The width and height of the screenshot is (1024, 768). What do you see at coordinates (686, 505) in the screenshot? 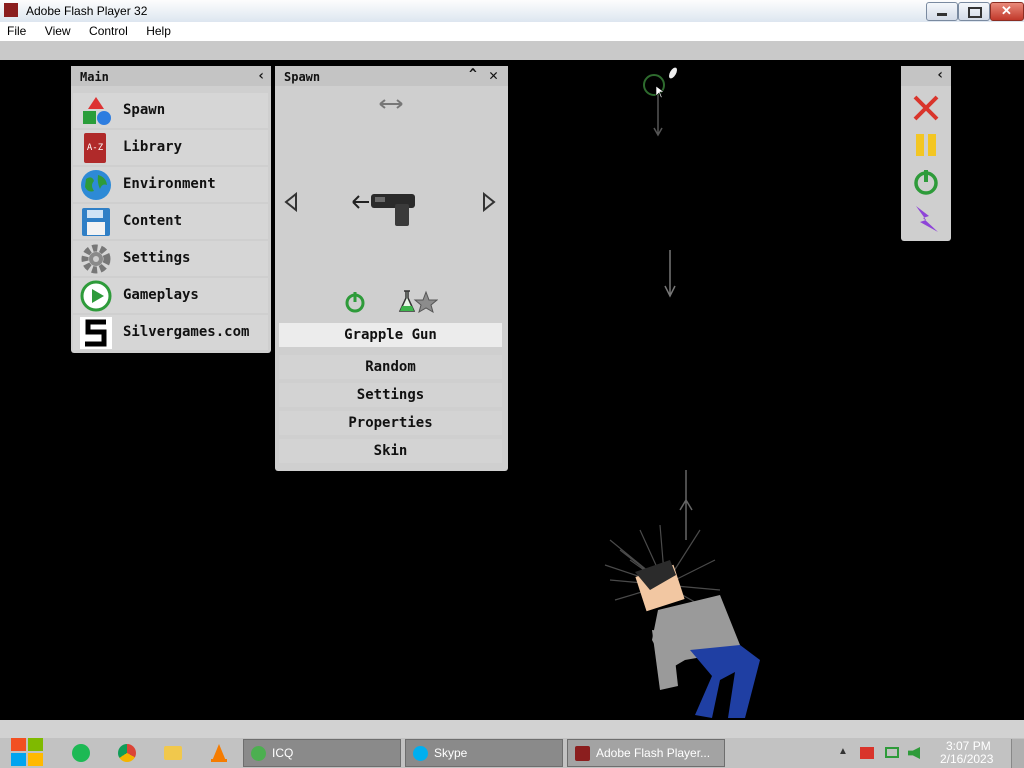
I see `stuck-arrow` at bounding box center [686, 505].